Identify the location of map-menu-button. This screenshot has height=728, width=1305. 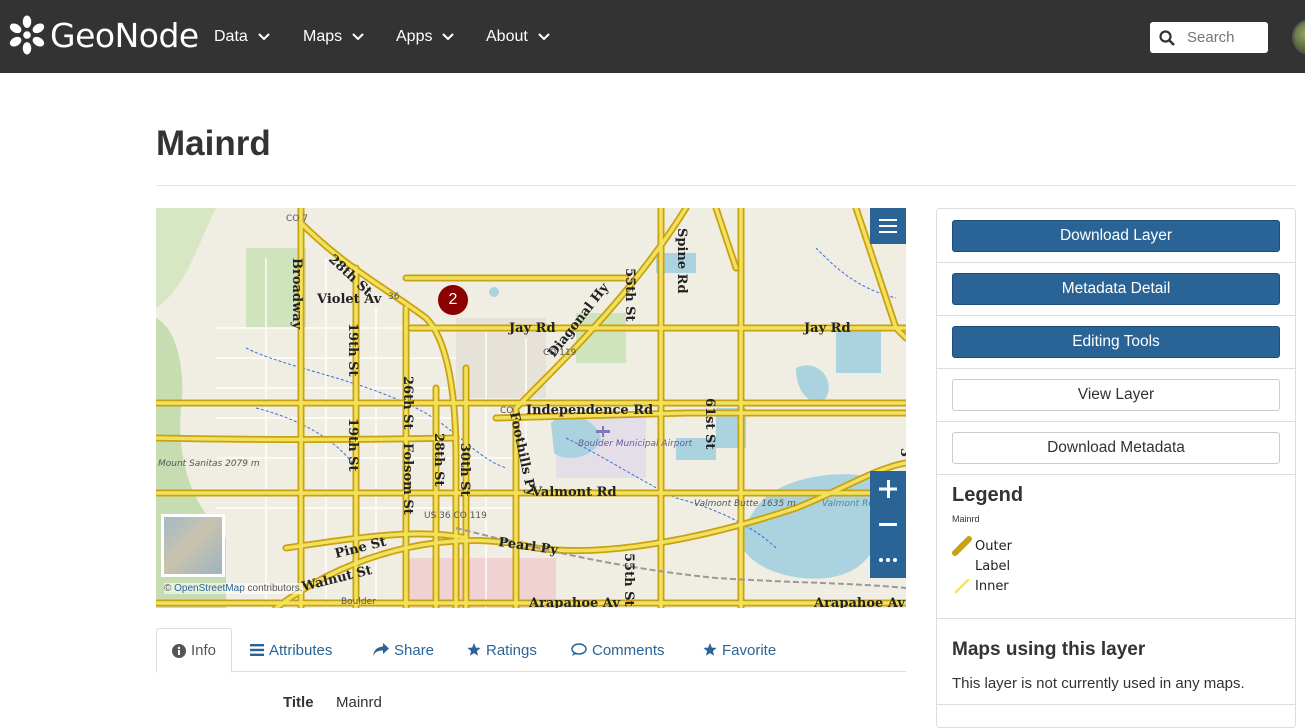
(888, 226).